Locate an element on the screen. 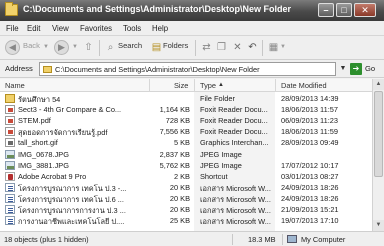 The width and height of the screenshot is (384, 246). column-type: Type is located at coordinates (208, 85).